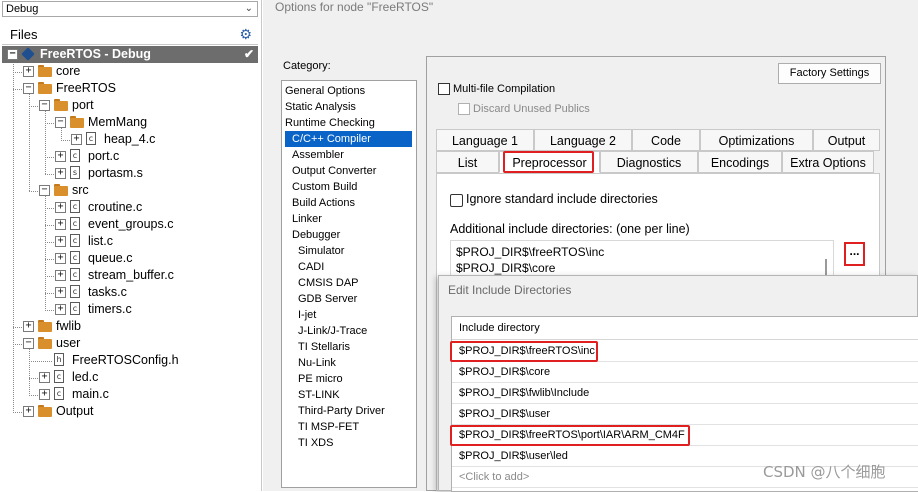 This screenshot has width=918, height=492. What do you see at coordinates (562, 199) in the screenshot?
I see `ignore-std-label: Ignore standard include directories` at bounding box center [562, 199].